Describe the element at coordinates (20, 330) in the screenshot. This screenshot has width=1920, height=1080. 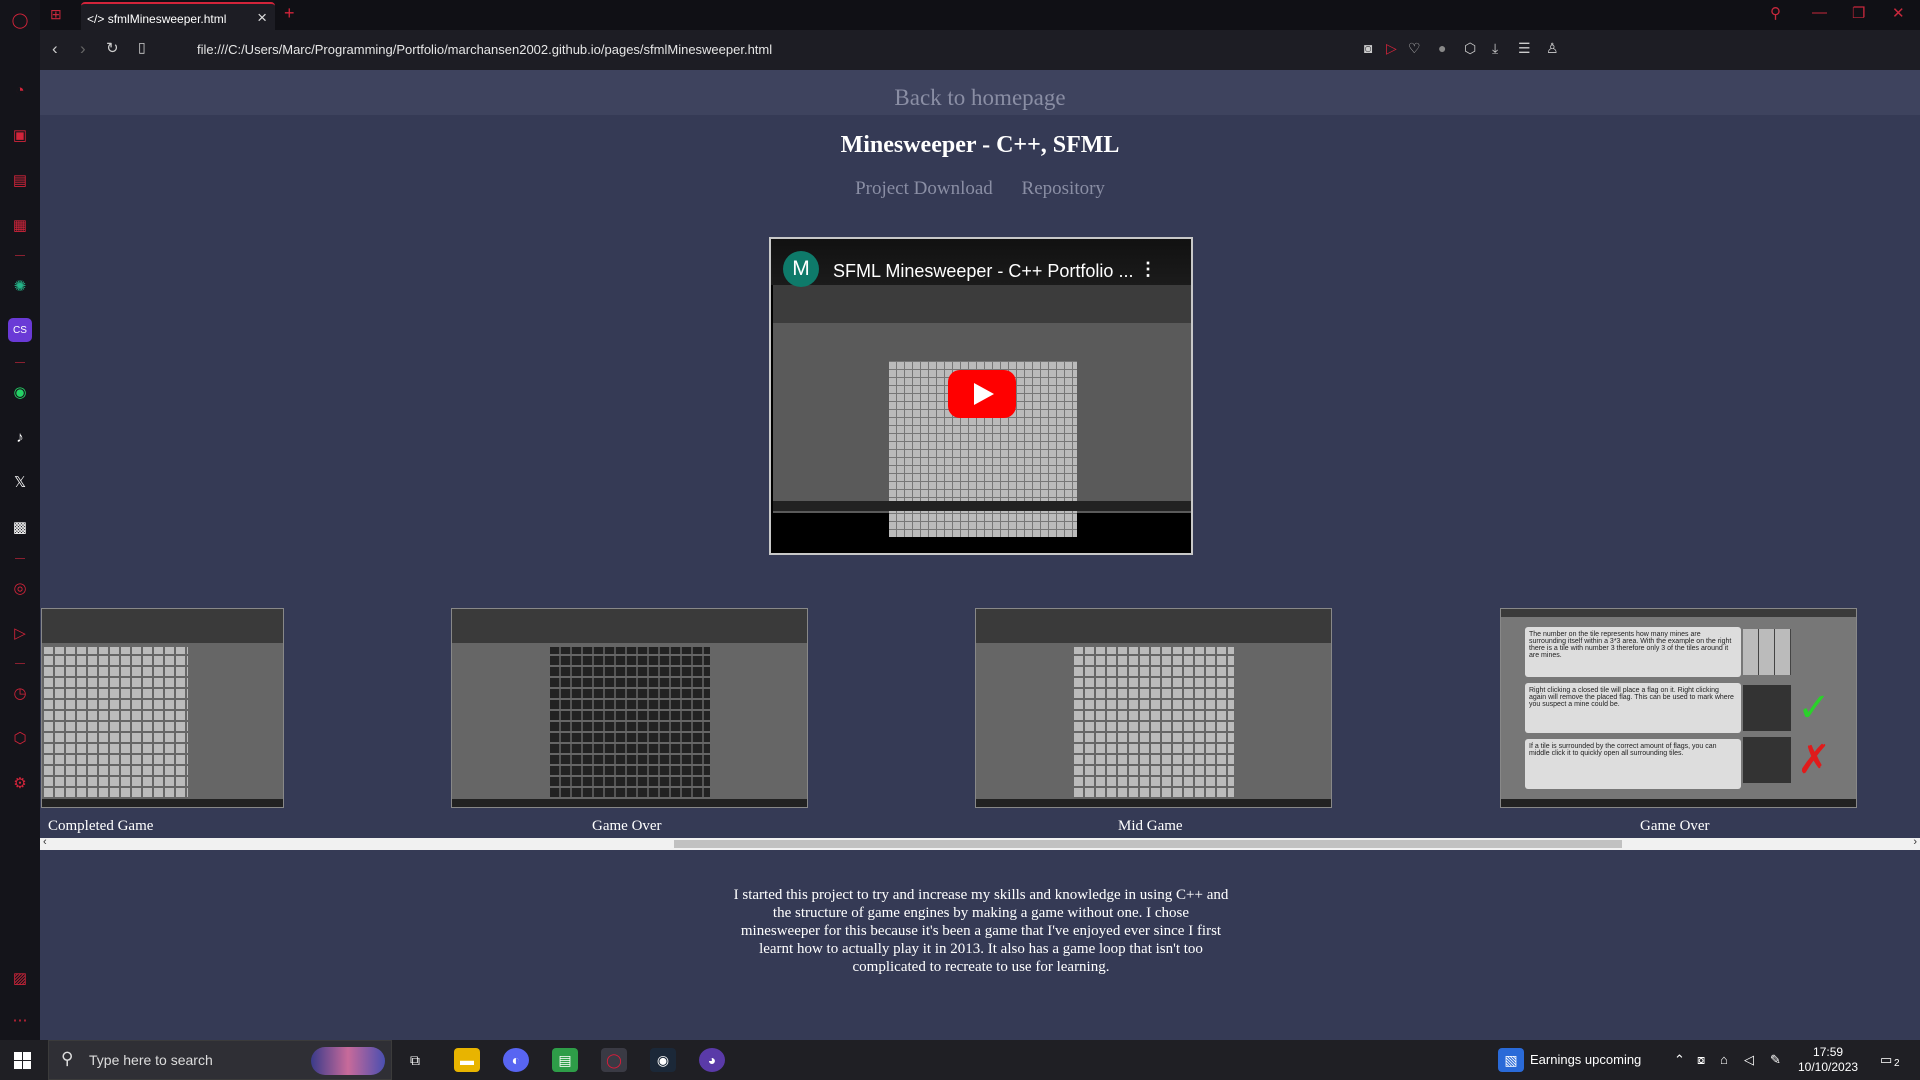
I see `cs-icon: CS` at that location.